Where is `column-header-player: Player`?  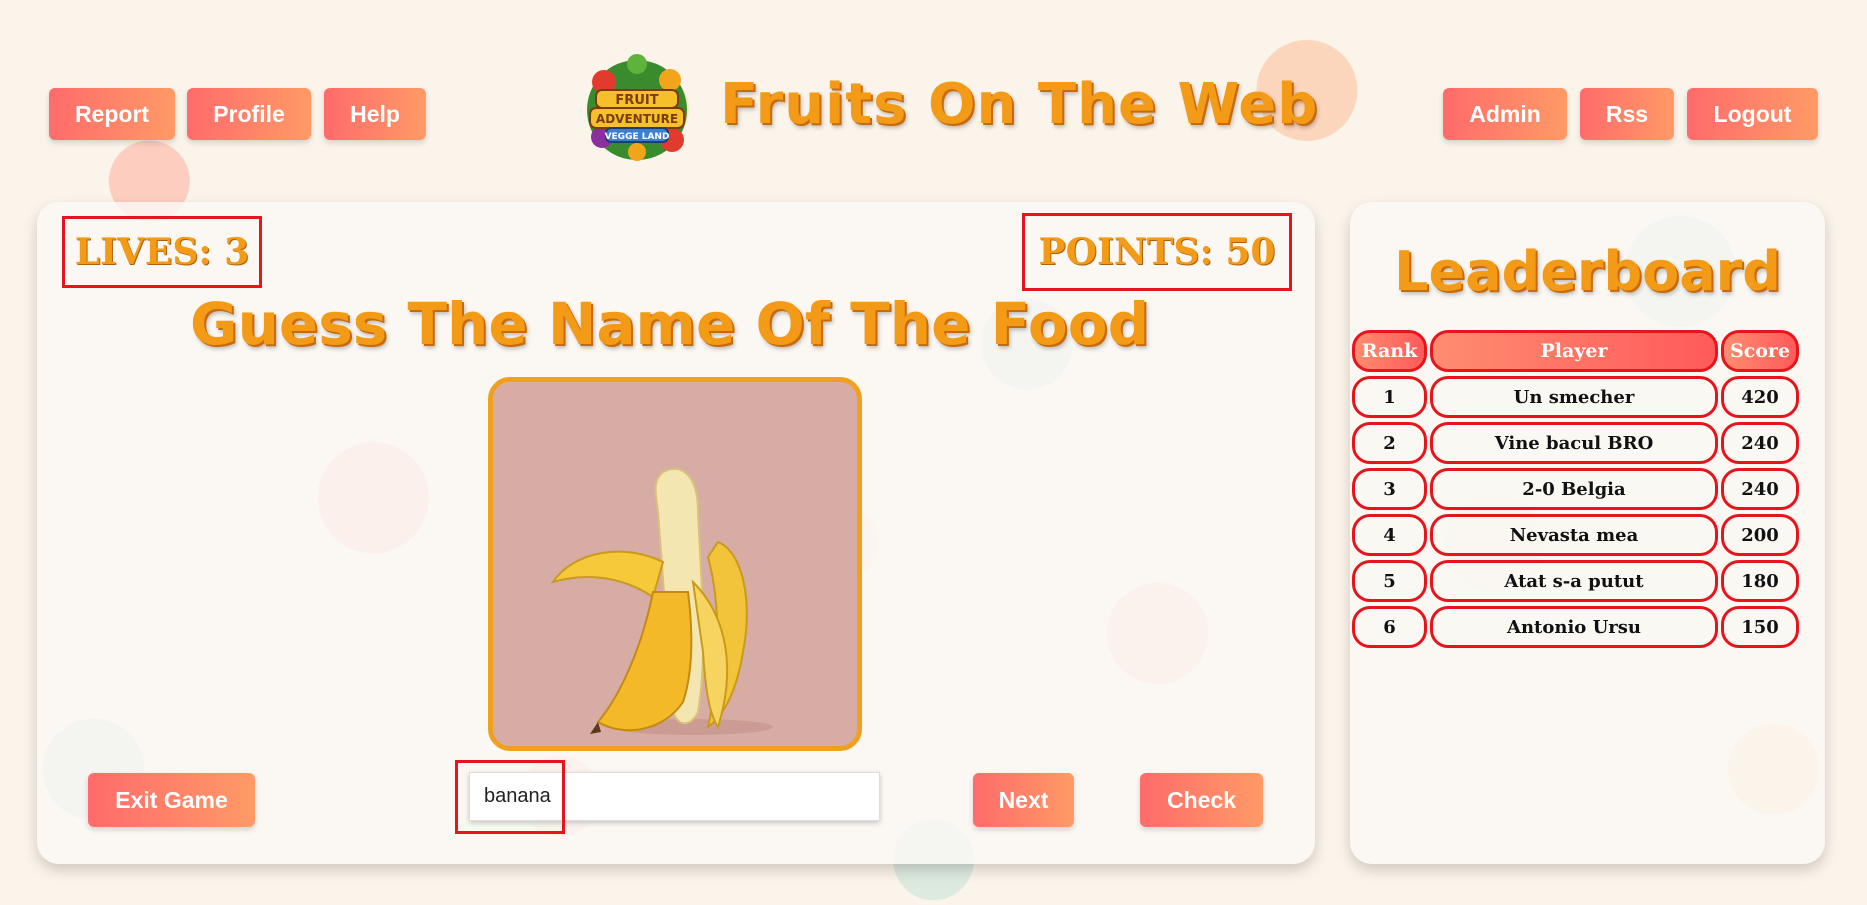
column-header-player: Player is located at coordinates (1574, 351).